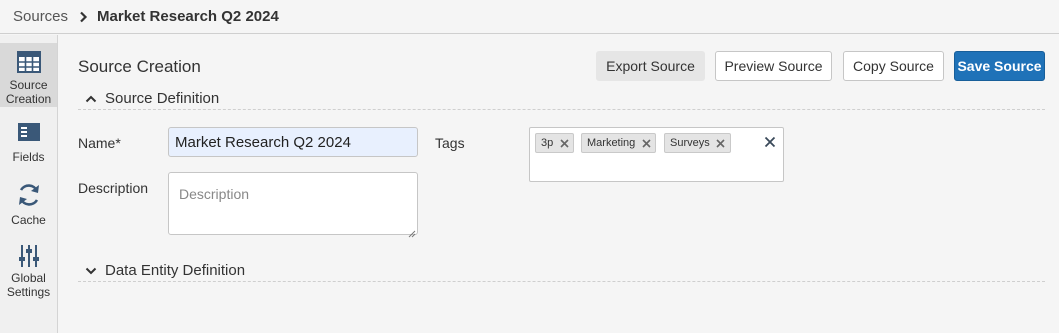 The image size is (1059, 333). What do you see at coordinates (770, 142) in the screenshot?
I see `clear-tags-icon` at bounding box center [770, 142].